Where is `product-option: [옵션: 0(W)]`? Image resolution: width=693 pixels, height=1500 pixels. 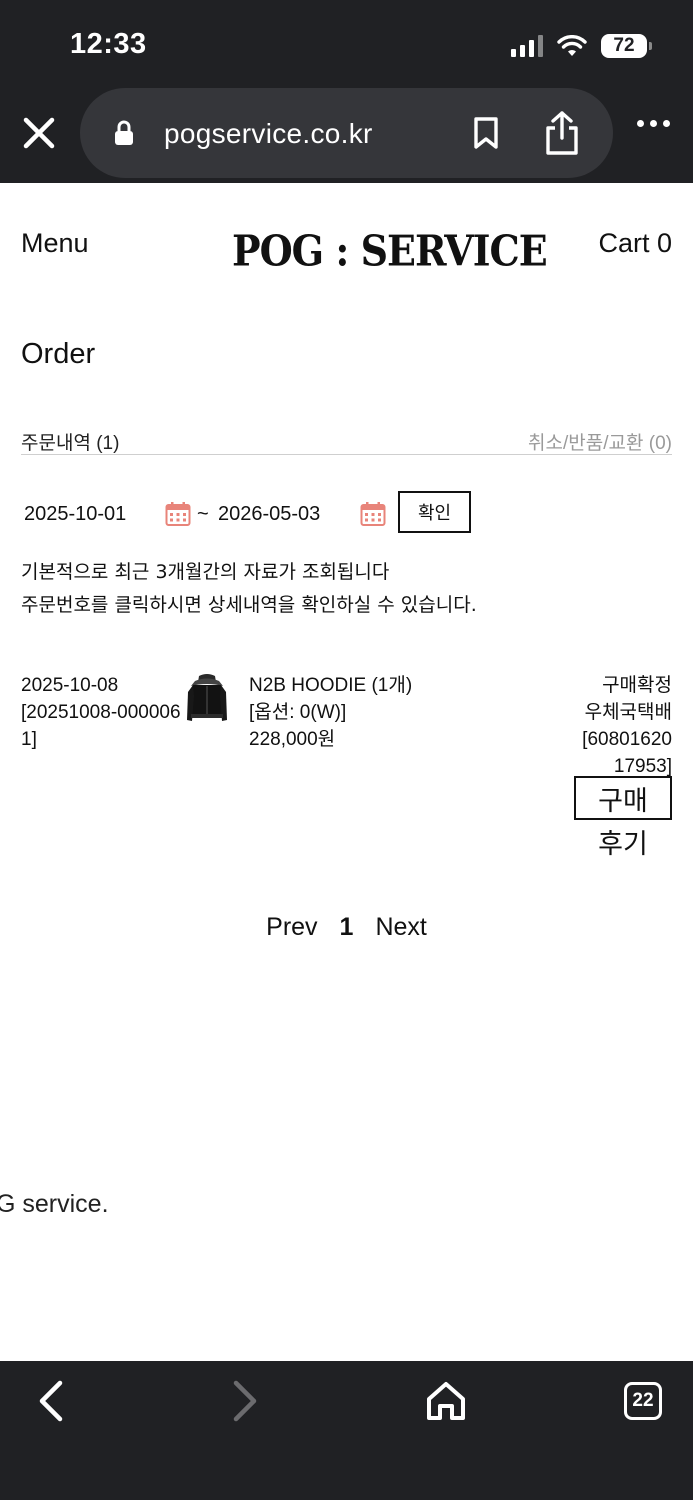 product-option: [옵션: 0(W)] is located at coordinates (298, 712).